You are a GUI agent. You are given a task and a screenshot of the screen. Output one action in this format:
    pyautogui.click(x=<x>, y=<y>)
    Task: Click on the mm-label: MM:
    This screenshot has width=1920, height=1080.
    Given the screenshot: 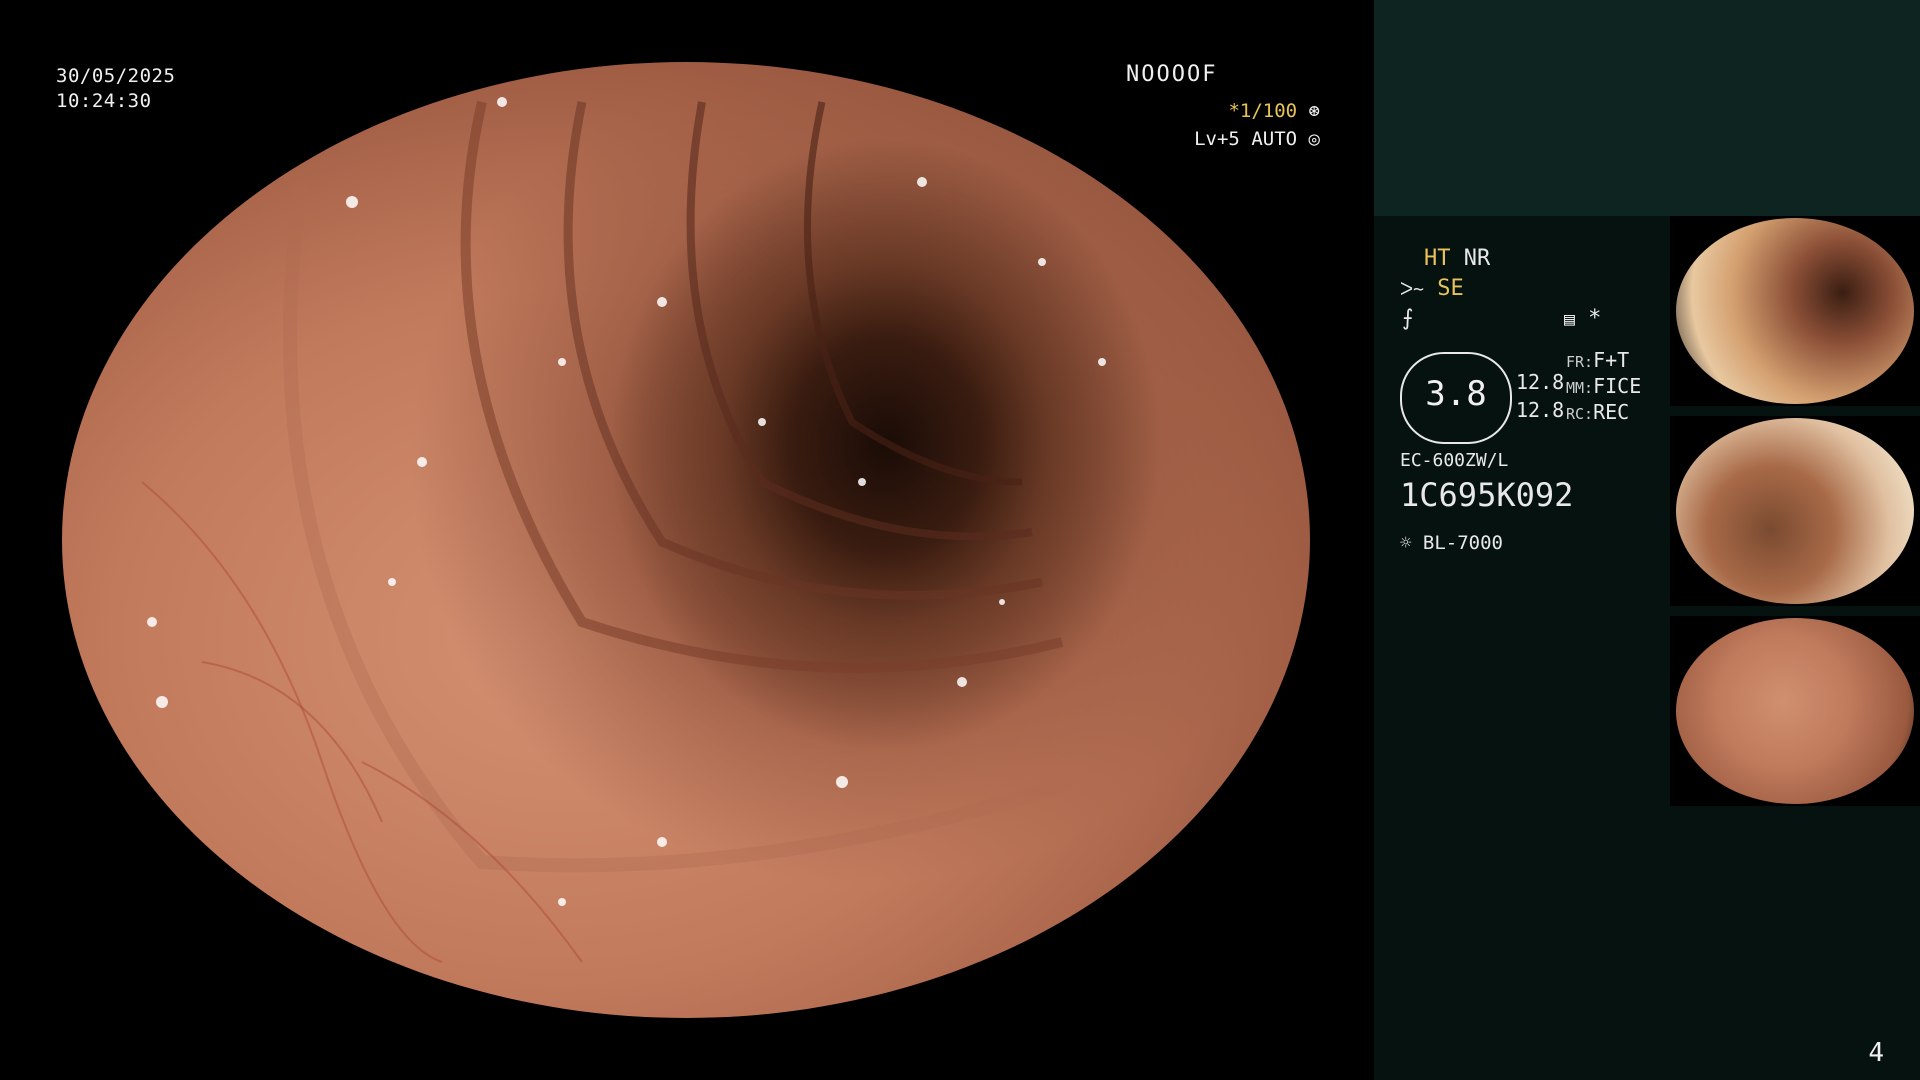 What is the action you would take?
    pyautogui.click(x=1580, y=388)
    